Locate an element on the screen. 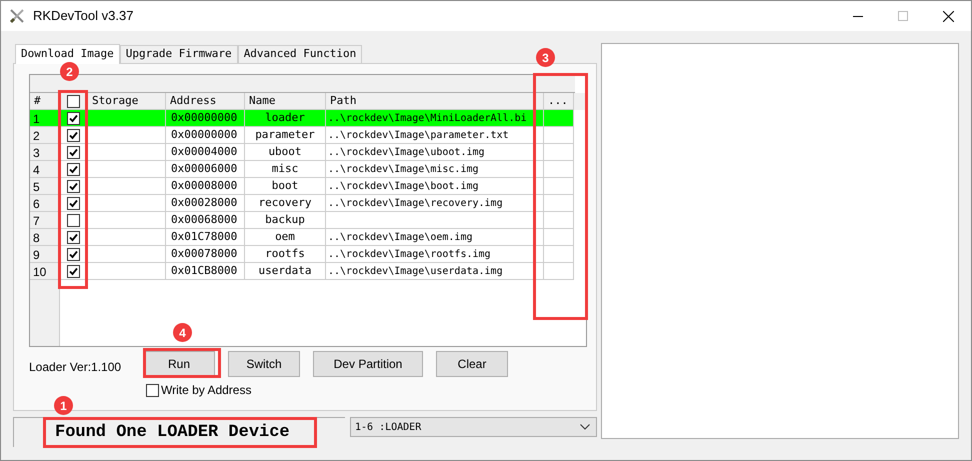  table-cell: ..\rockdev\Image\userdata.img is located at coordinates (435, 271).